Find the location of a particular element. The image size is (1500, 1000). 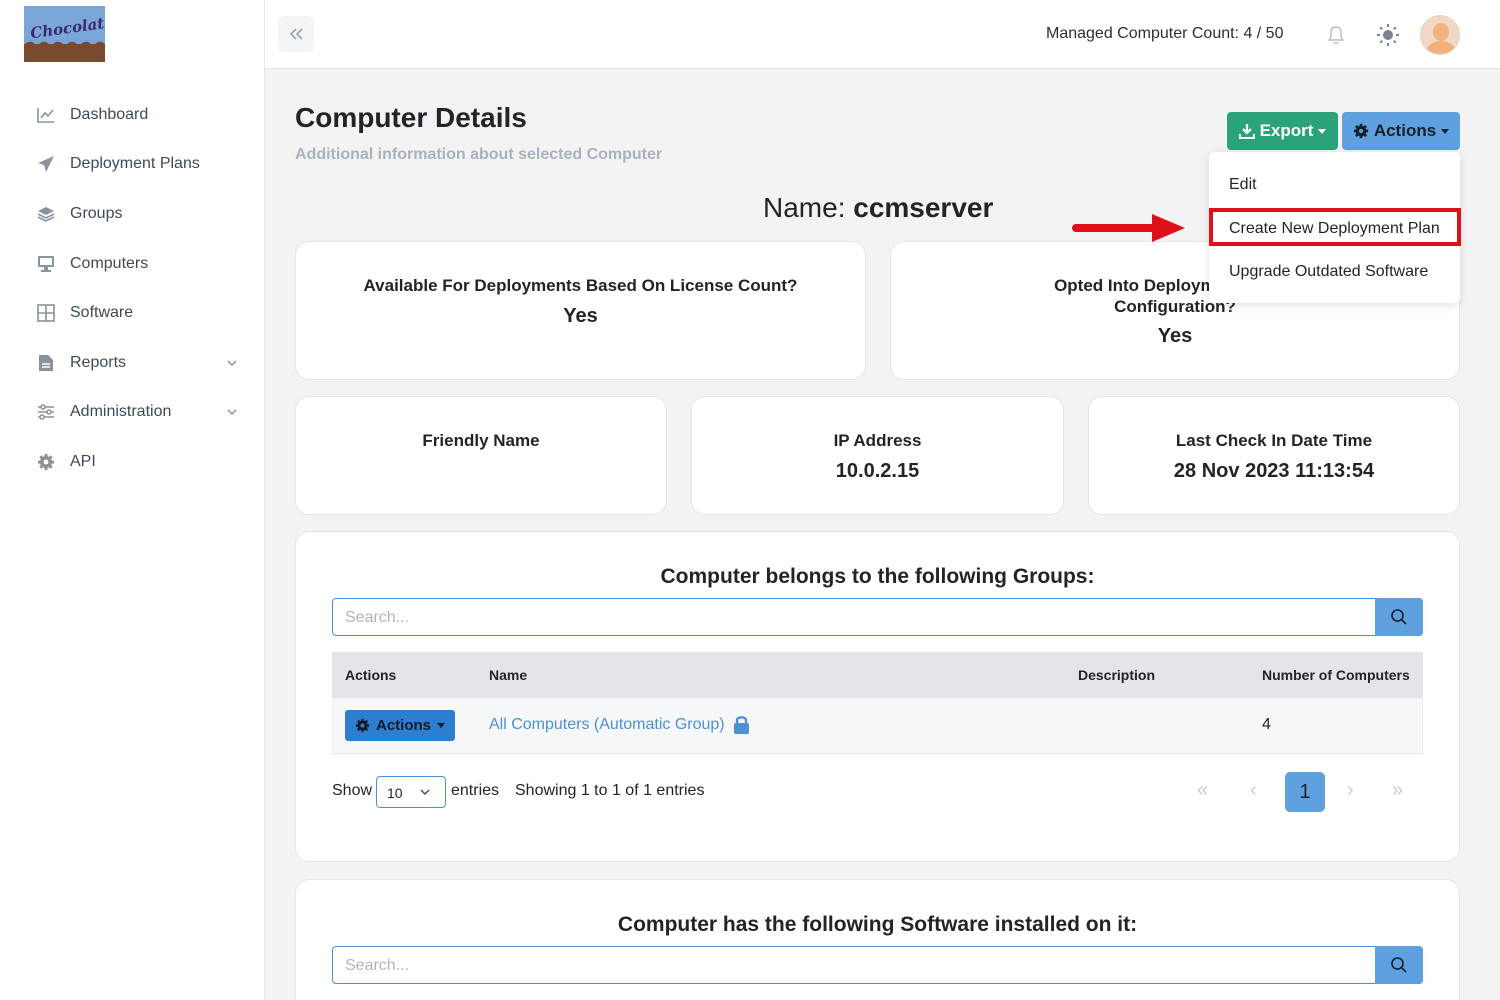

bell-icon is located at coordinates (1336, 35).